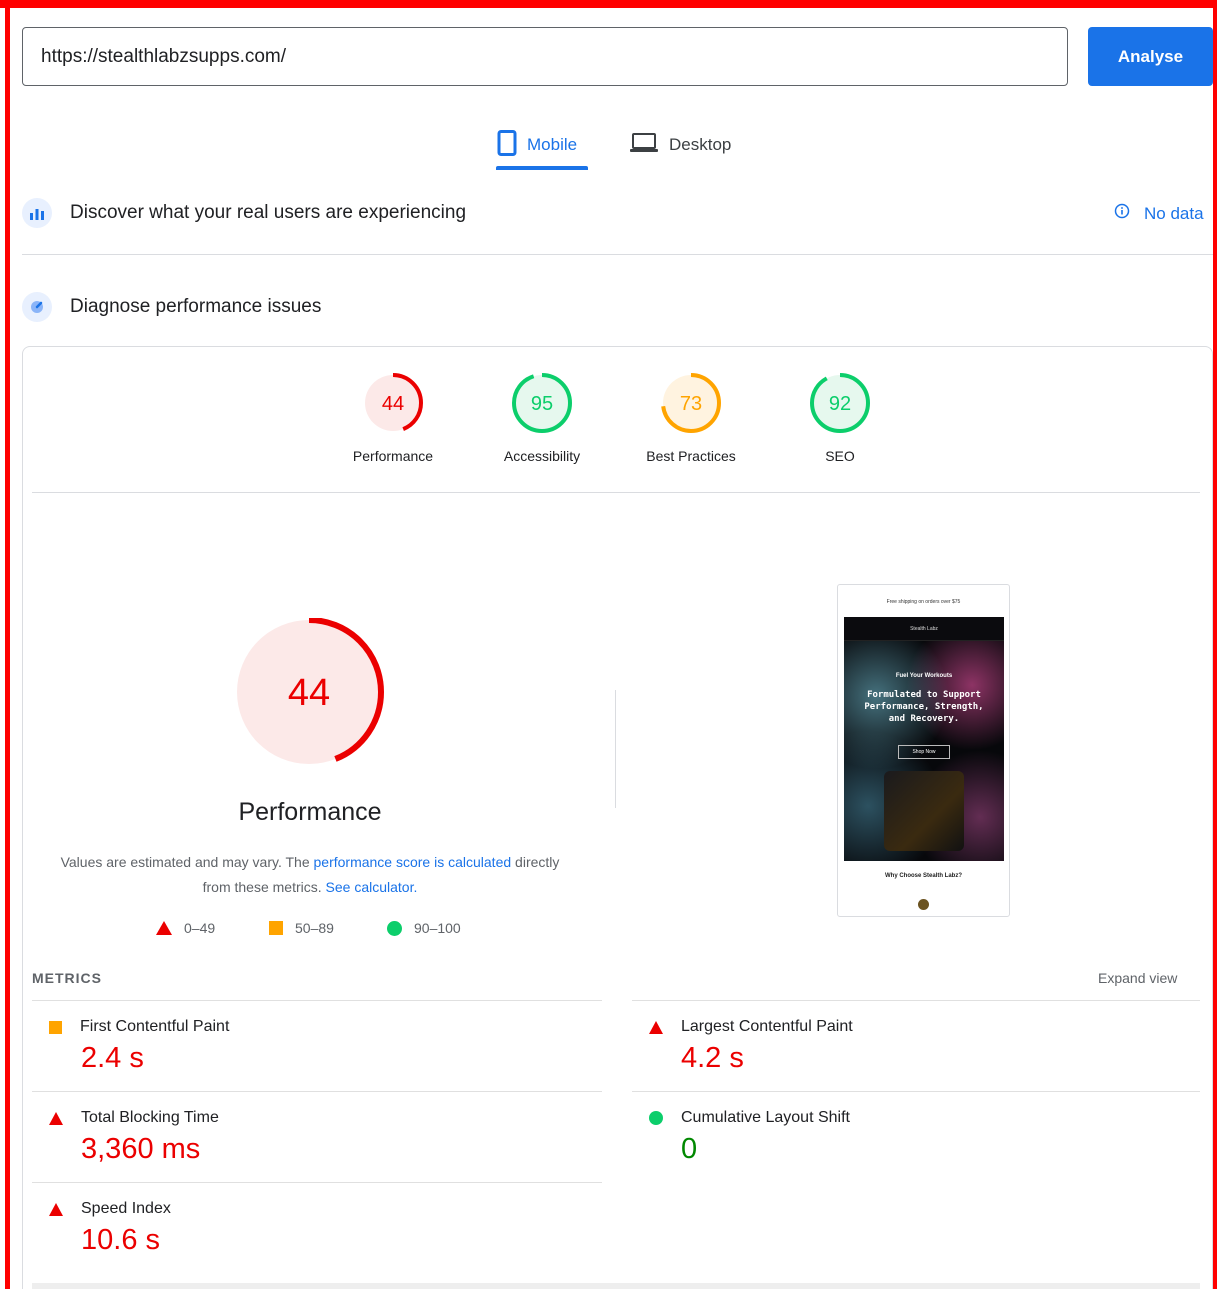 This screenshot has height=1289, width=1217. I want to click on performance-gauge-ring: 44, so click(393, 403).